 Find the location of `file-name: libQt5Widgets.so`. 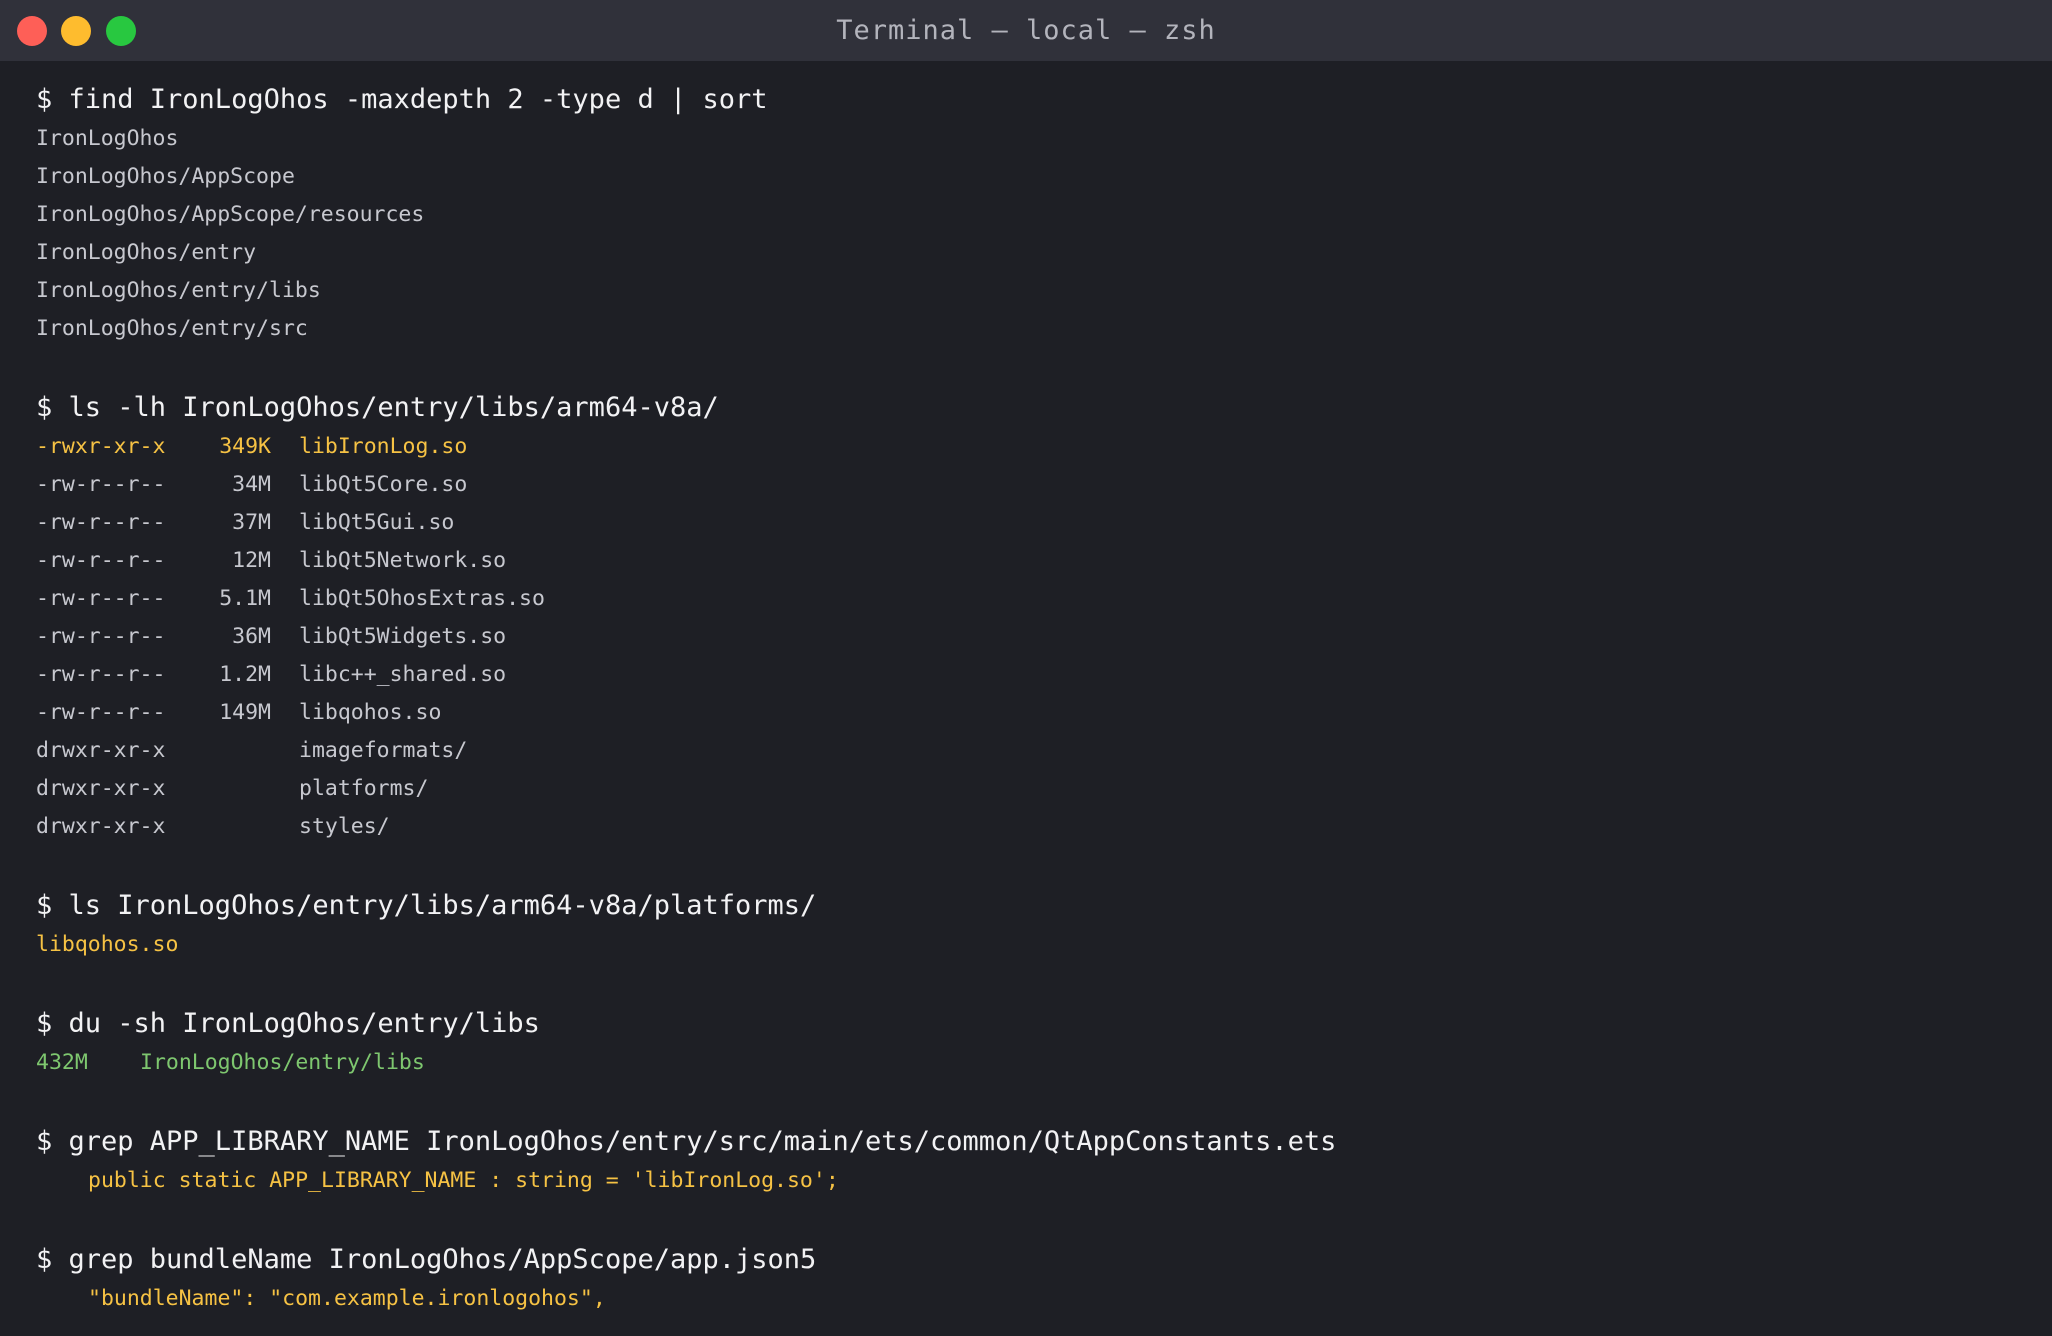

file-name: libQt5Widgets.so is located at coordinates (403, 636).